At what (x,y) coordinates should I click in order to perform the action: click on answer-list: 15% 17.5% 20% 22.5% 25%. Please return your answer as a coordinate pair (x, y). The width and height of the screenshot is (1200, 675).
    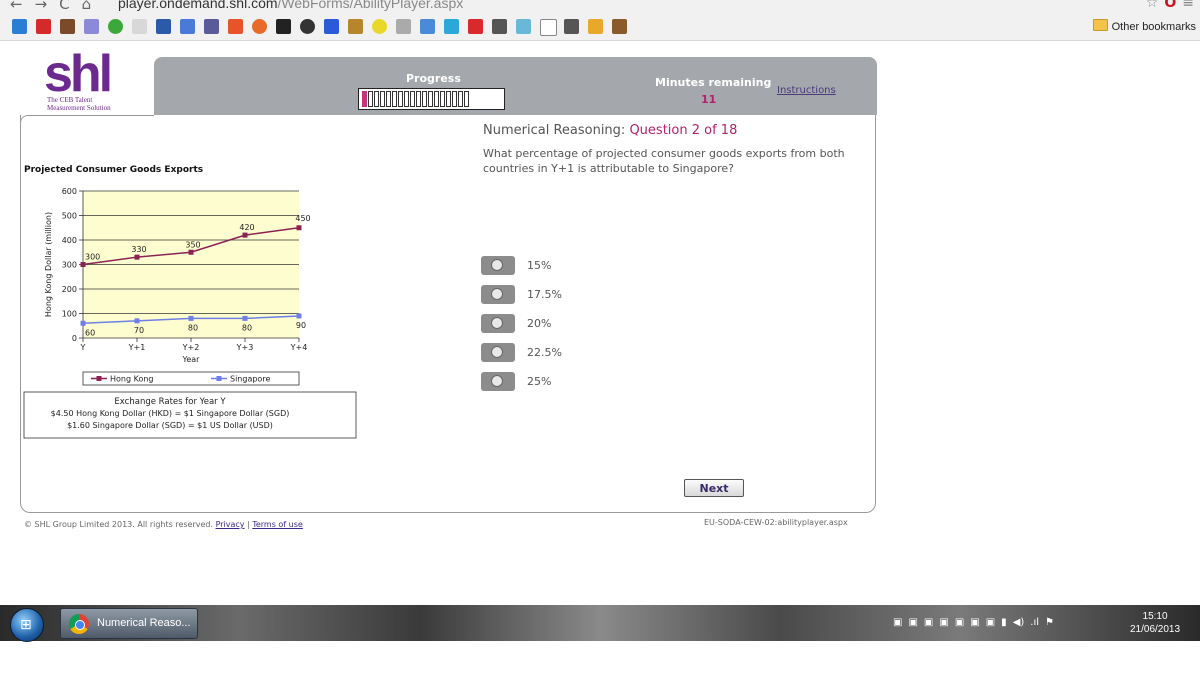
    Looking at the image, I should click on (521, 323).